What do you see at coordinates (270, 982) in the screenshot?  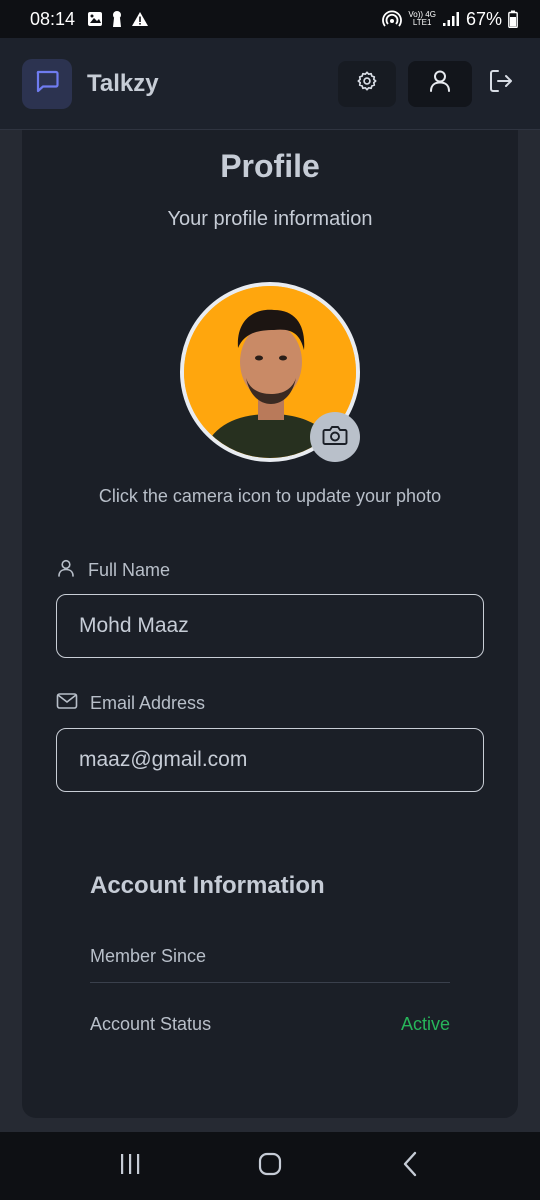 I see `divider` at bounding box center [270, 982].